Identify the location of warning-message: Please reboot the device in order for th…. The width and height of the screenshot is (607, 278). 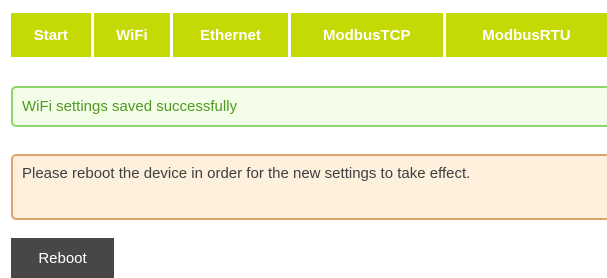
(246, 173).